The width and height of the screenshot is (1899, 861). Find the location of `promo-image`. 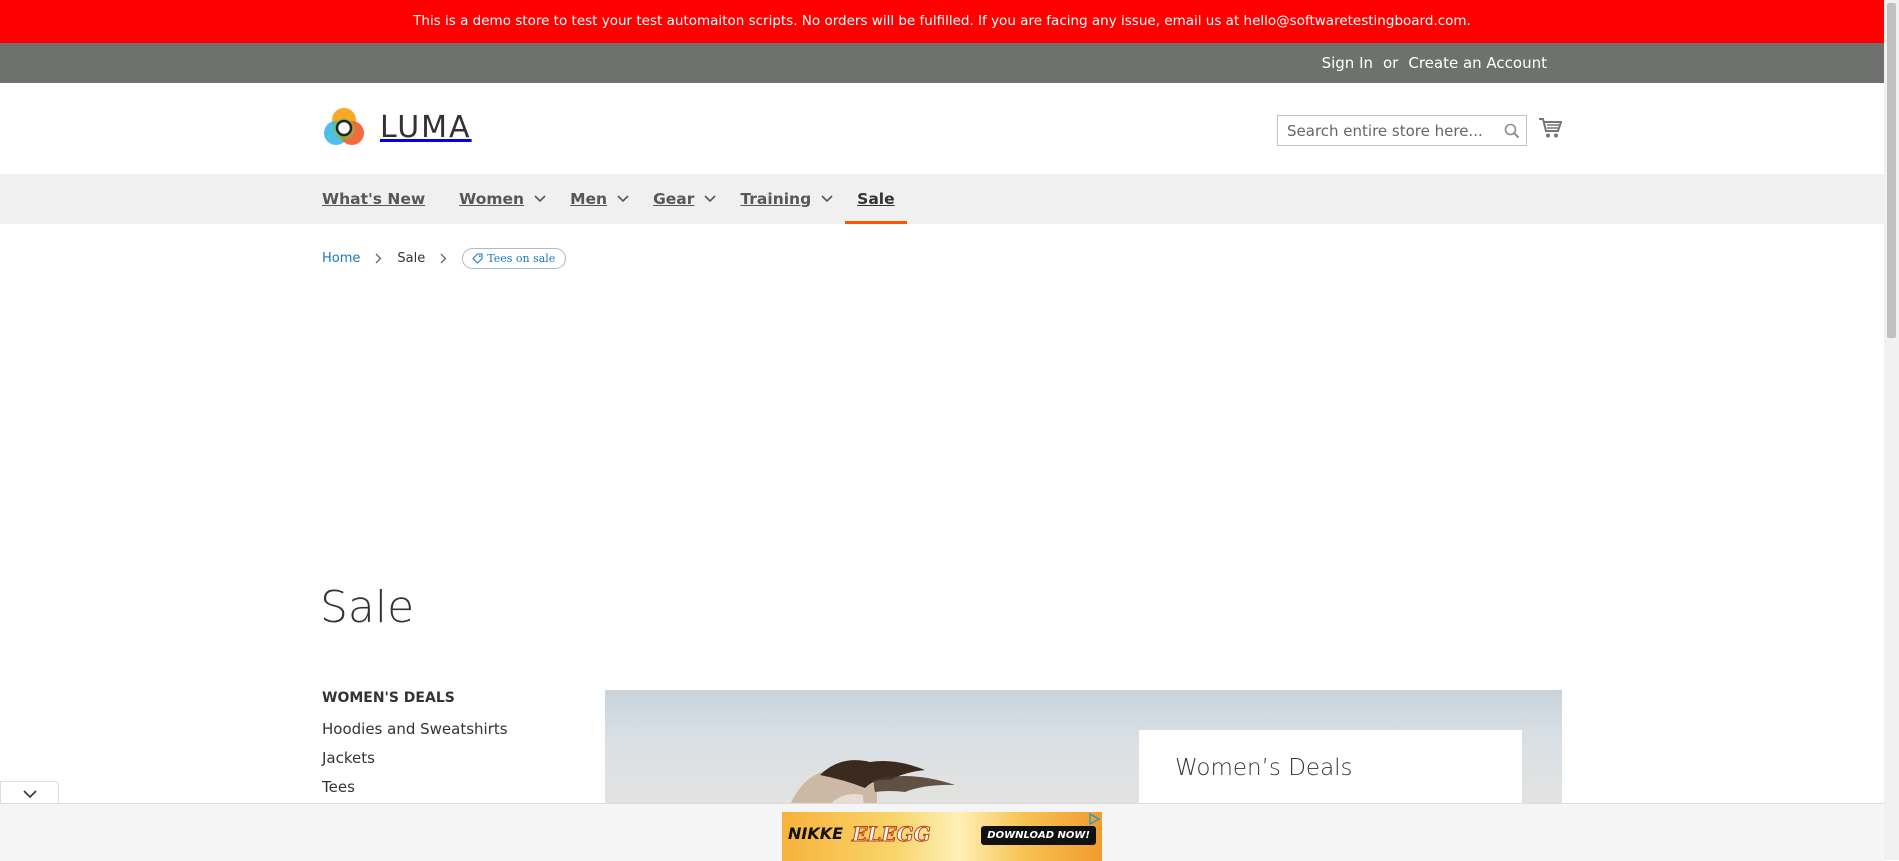

promo-image is located at coordinates (872, 785).